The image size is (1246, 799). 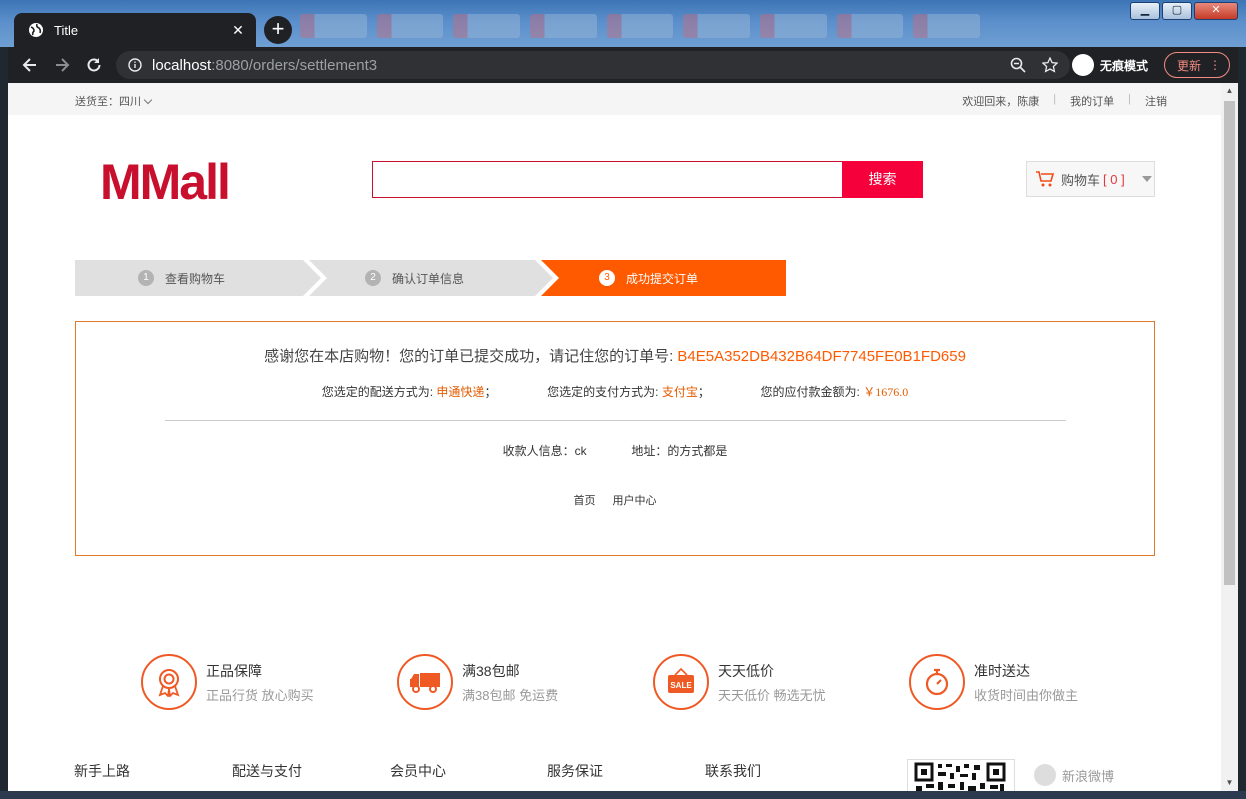 I want to click on search-input, so click(x=607, y=179).